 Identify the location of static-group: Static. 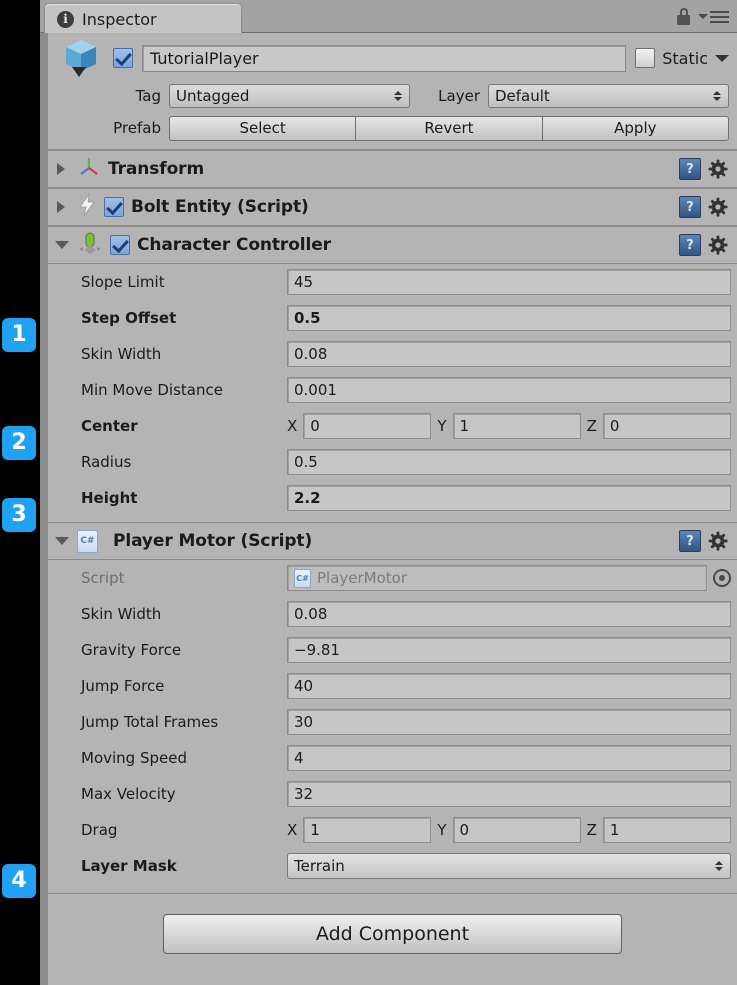
(682, 58).